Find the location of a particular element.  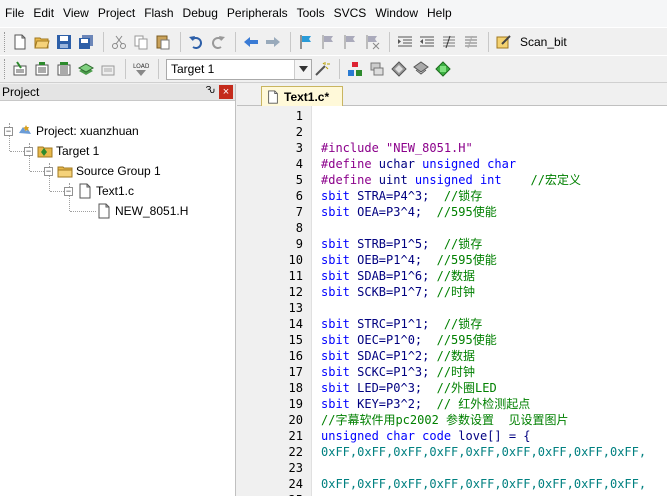

code-line: 16 sbit SDAC=P1^2; //数据 is located at coordinates (452, 356).